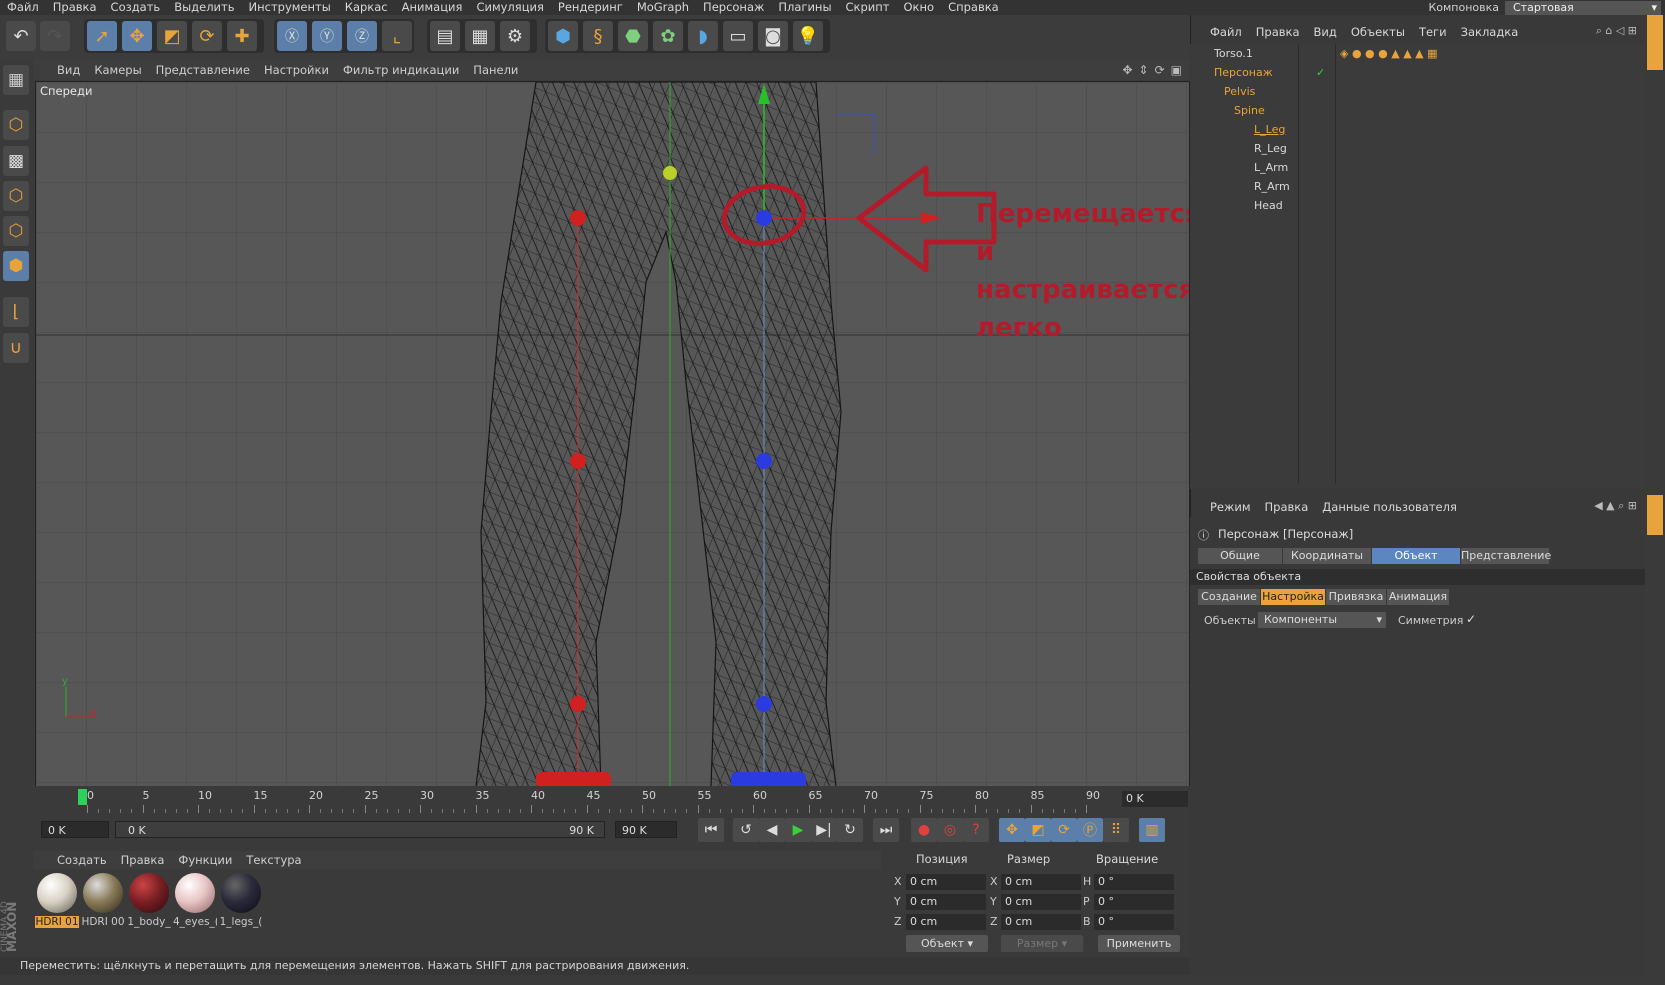 Image resolution: width=1665 pixels, height=985 pixels. Describe the element at coordinates (1240, 556) in the screenshot. I see `tab-basic: Общие` at that location.